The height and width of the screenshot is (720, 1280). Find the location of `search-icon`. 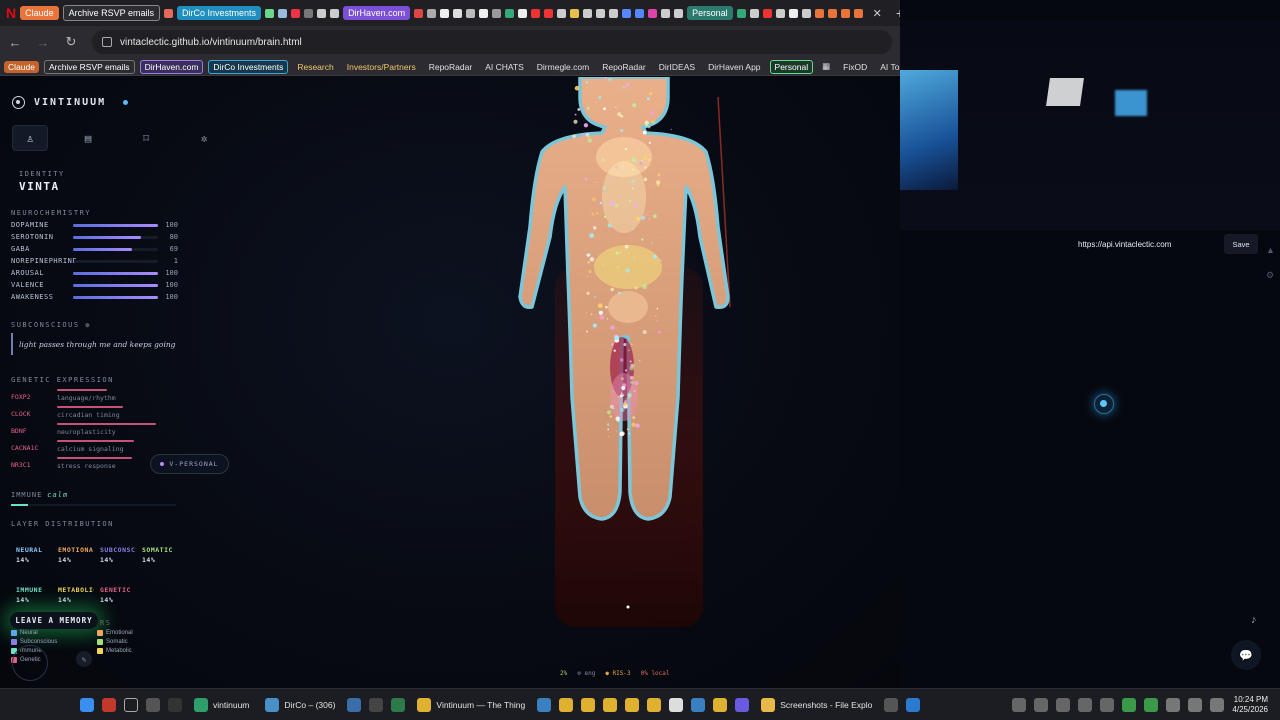

search-icon is located at coordinates (131, 704).